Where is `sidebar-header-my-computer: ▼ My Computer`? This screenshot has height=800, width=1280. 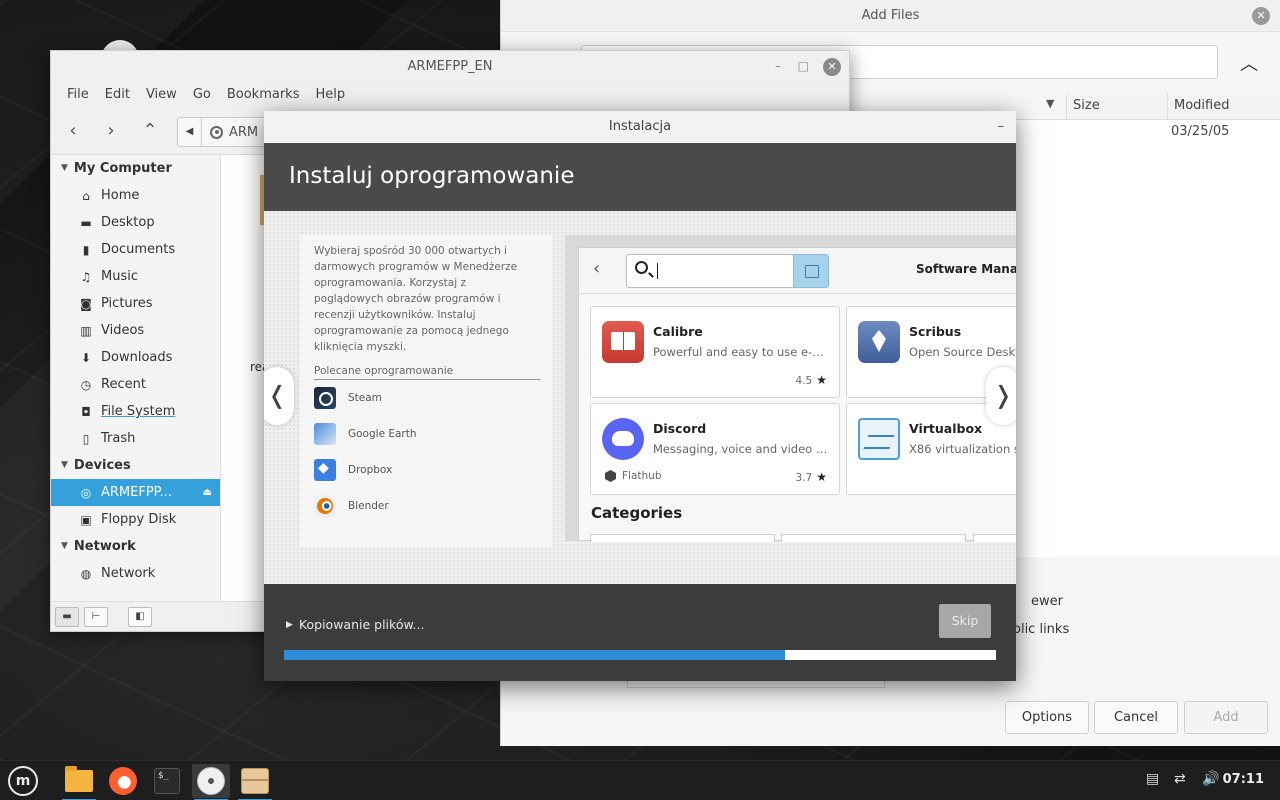
sidebar-header-my-computer: ▼ My Computer is located at coordinates (135, 168).